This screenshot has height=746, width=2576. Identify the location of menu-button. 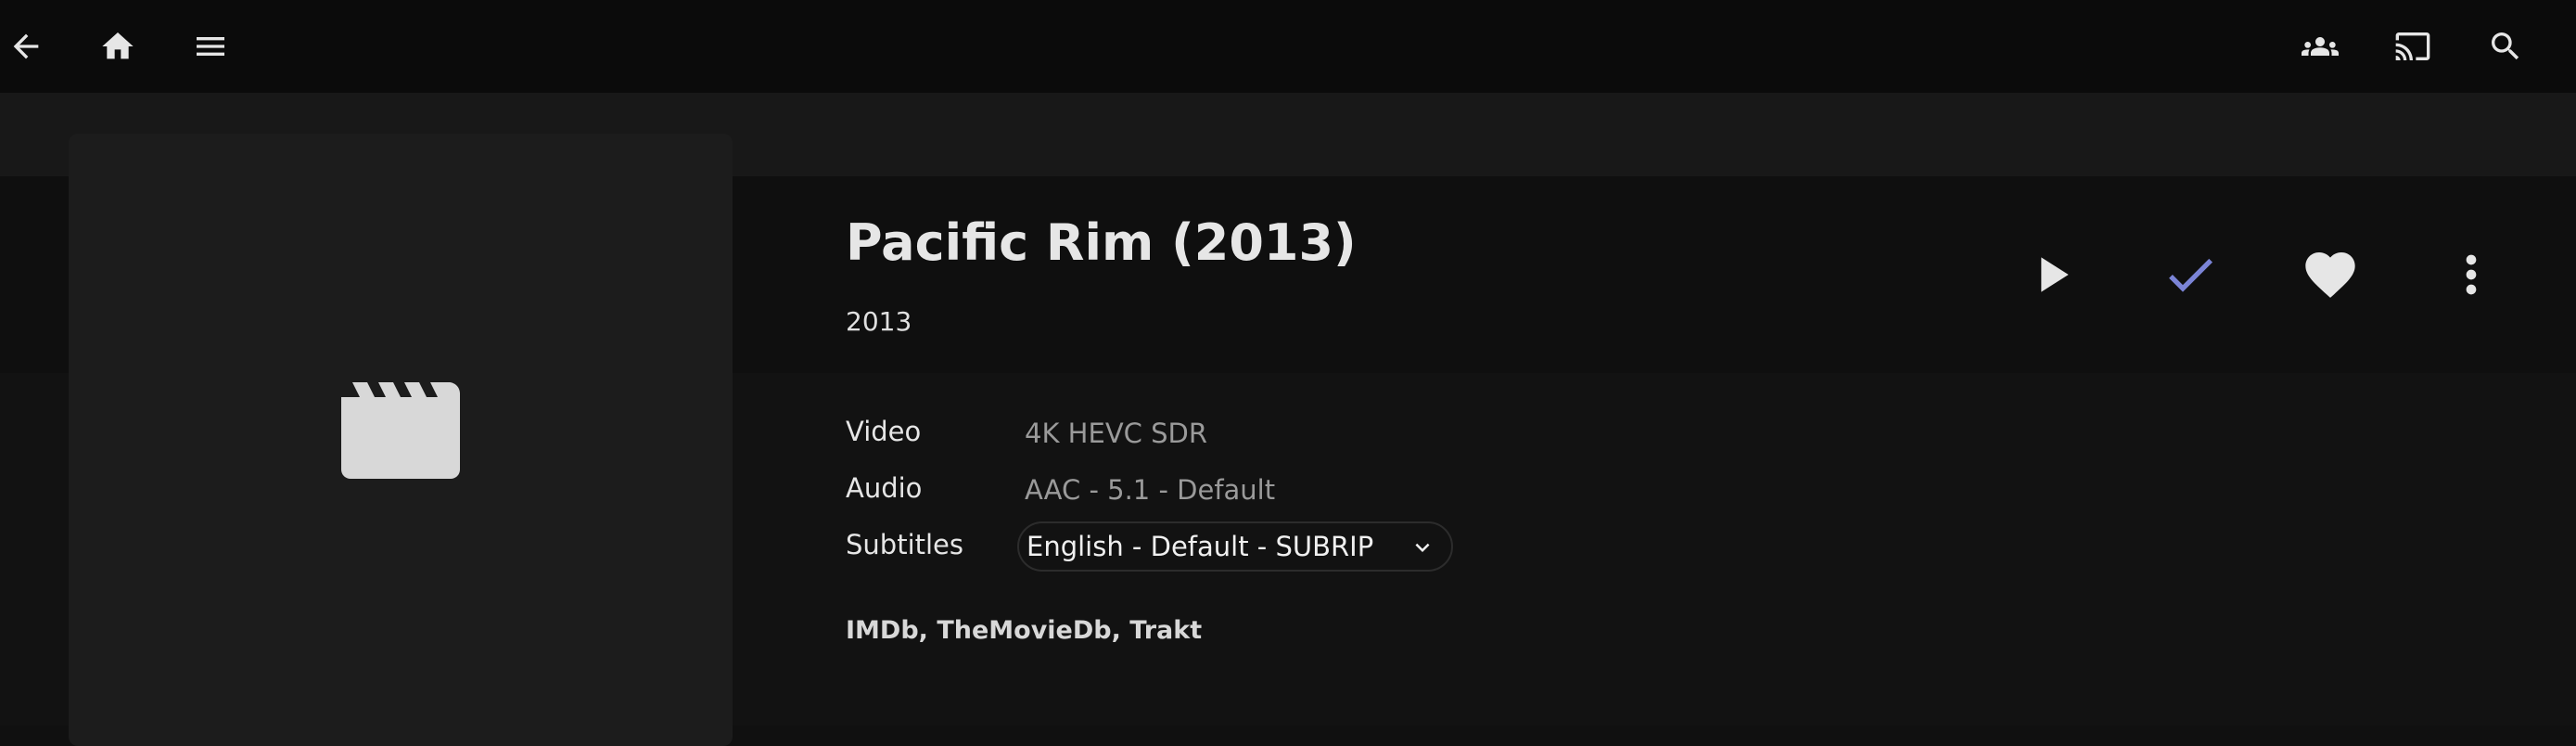
(211, 46).